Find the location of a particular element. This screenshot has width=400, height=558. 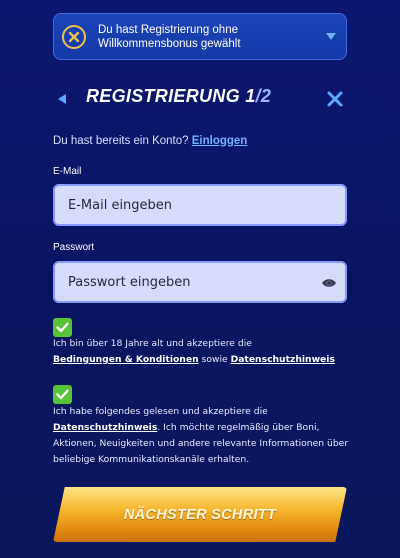

next-step-button-label: NÄCHSTER SCHRITT is located at coordinates (200, 514).